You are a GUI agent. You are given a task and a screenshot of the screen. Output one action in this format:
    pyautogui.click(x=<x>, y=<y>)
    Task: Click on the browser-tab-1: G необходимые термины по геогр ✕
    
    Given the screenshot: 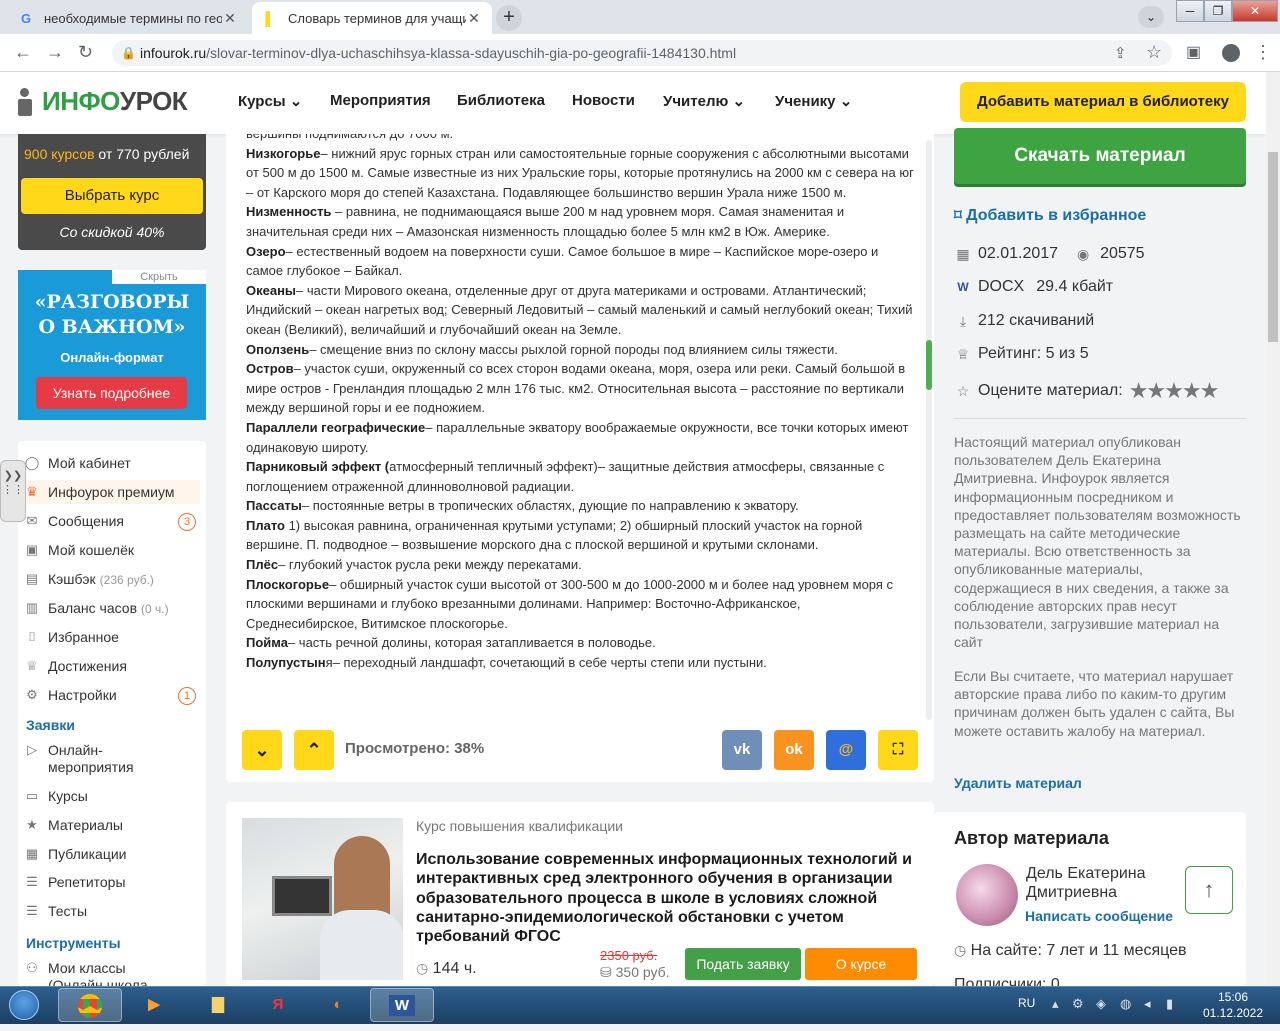 What is the action you would take?
    pyautogui.click(x=128, y=18)
    